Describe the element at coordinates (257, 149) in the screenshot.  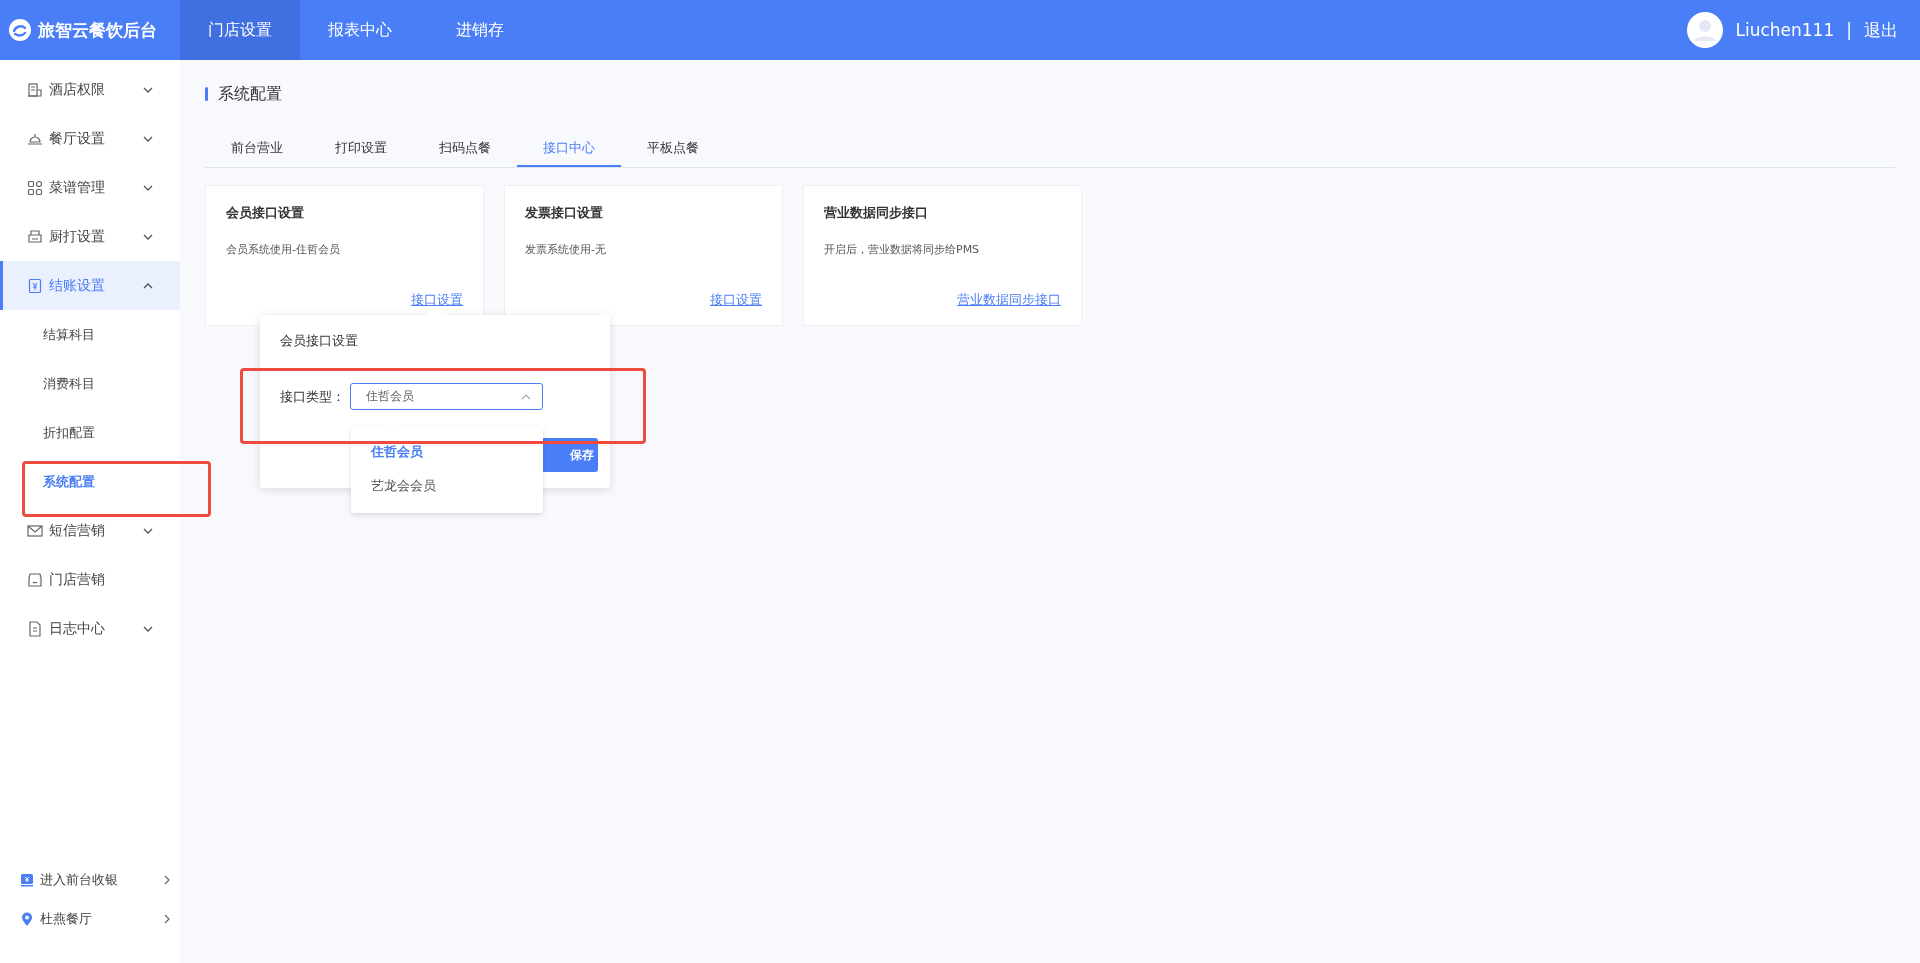
I see `tab: 前台营业` at that location.